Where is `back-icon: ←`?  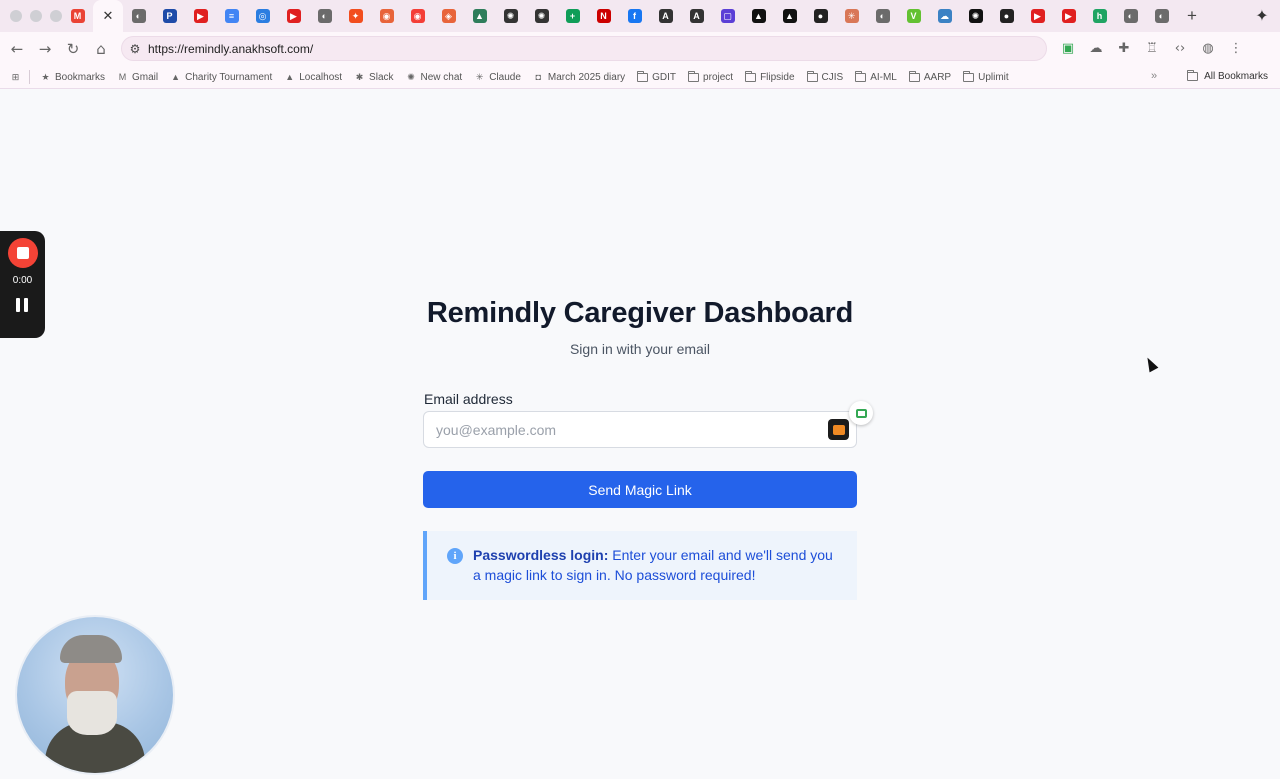
back-icon: ← is located at coordinates (17, 49).